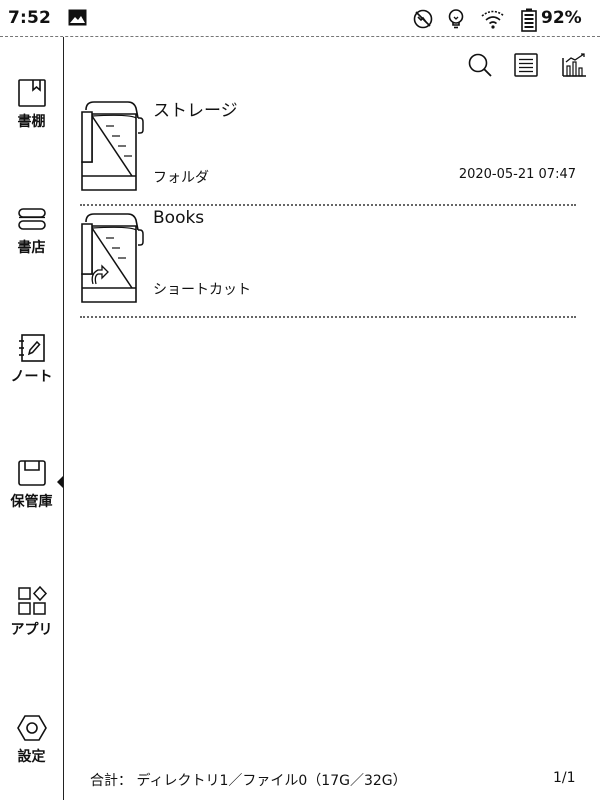  I want to click on image-icon, so click(77, 17).